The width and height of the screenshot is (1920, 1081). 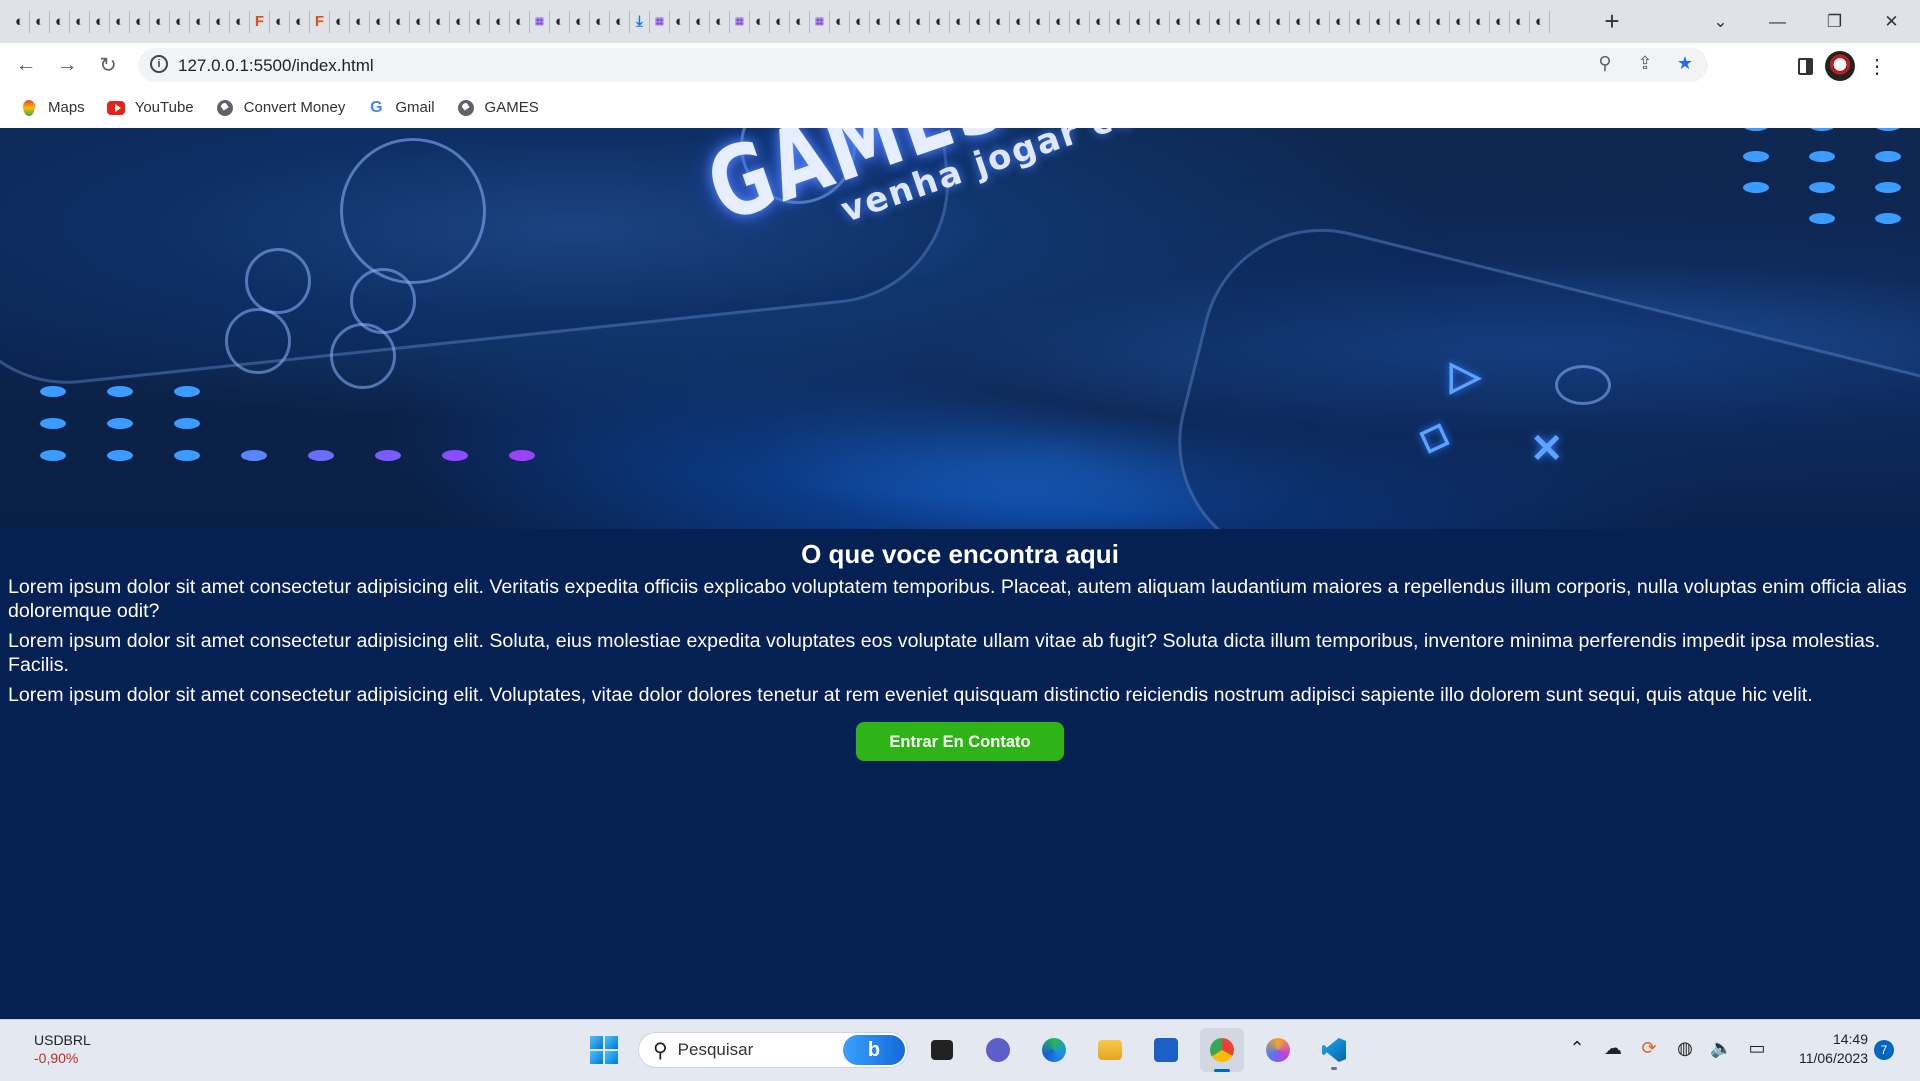 What do you see at coordinates (1054, 1050) in the screenshot?
I see `edge-button` at bounding box center [1054, 1050].